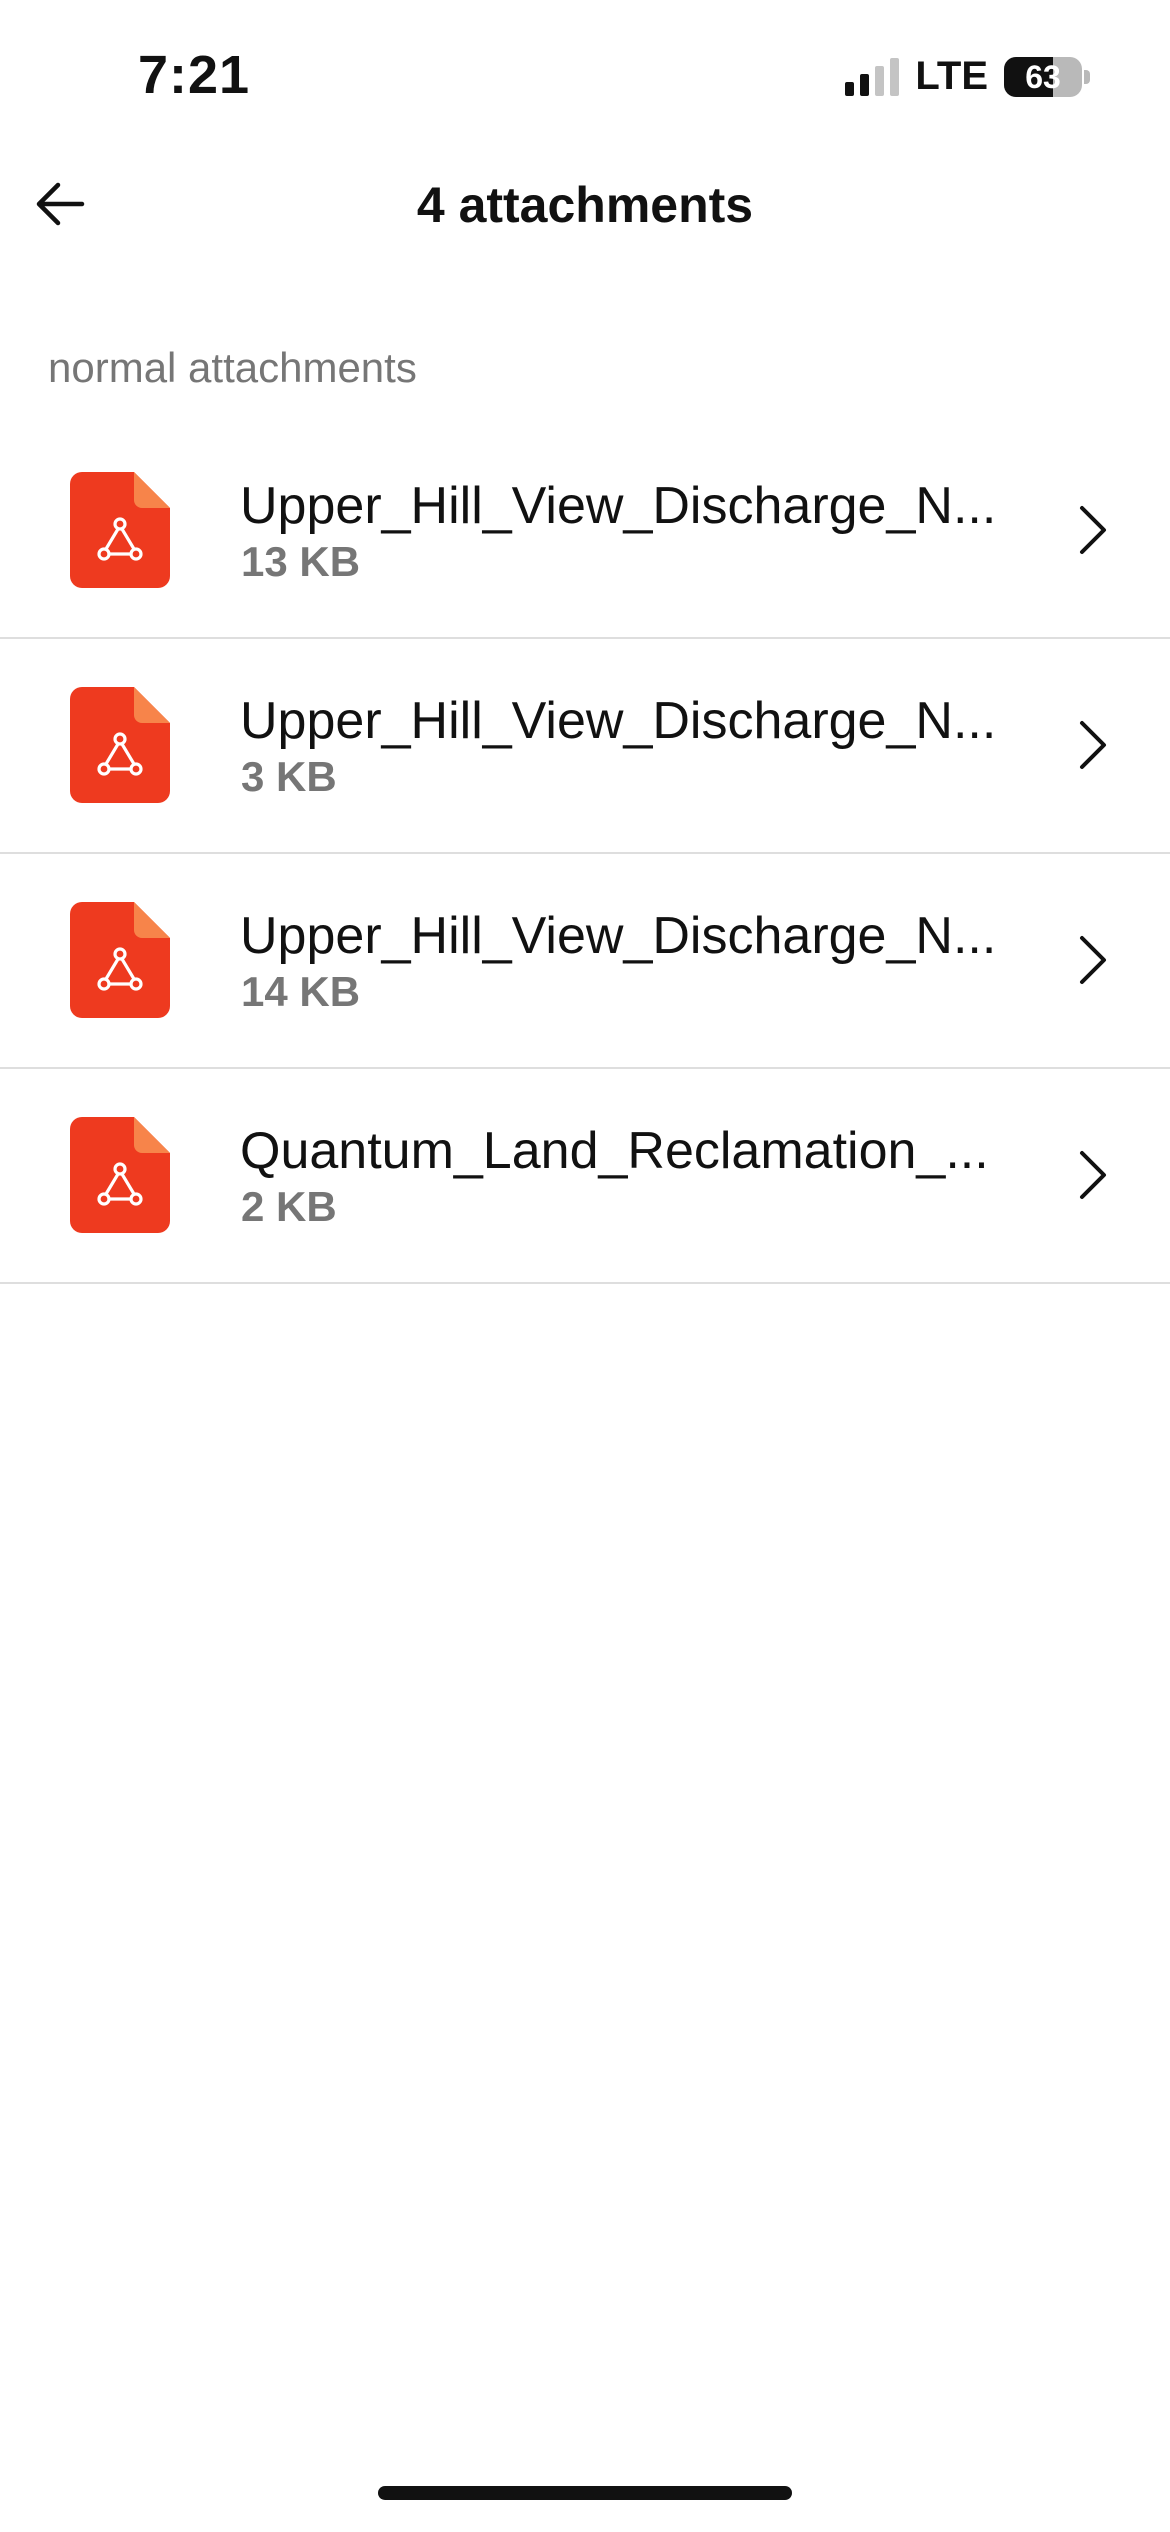 The image size is (1170, 2532). What do you see at coordinates (232, 367) in the screenshot?
I see `section-label: normal attachments` at bounding box center [232, 367].